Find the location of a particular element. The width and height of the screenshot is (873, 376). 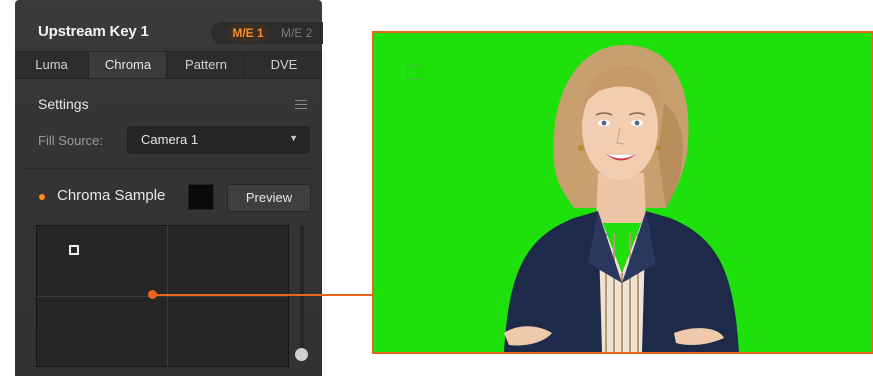

me1-tab: M/E 1 is located at coordinates (248, 33).